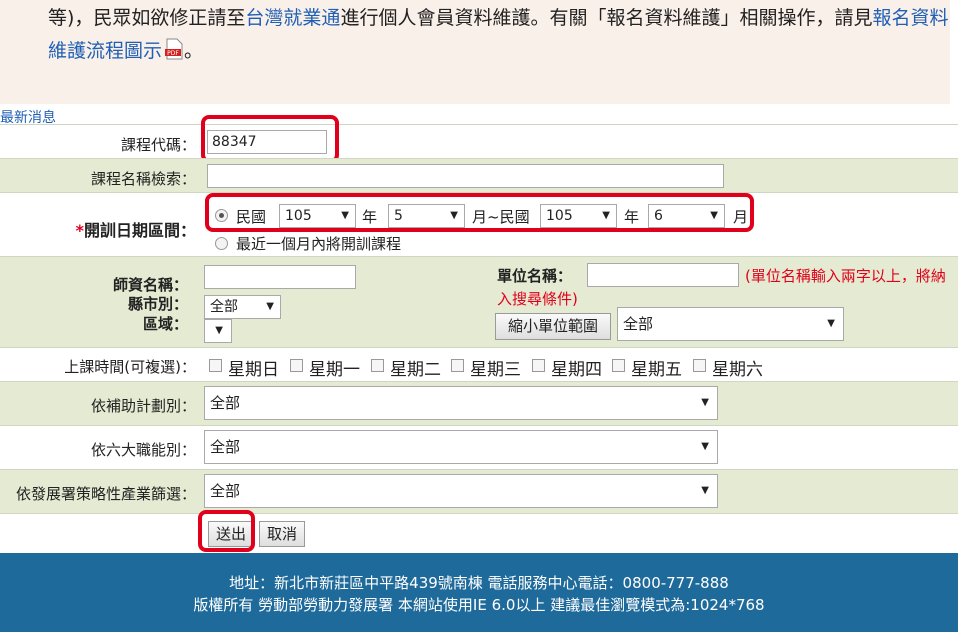  I want to click on subsidy-row: 依補助計劃別： 全部 ▼, so click(479, 403).